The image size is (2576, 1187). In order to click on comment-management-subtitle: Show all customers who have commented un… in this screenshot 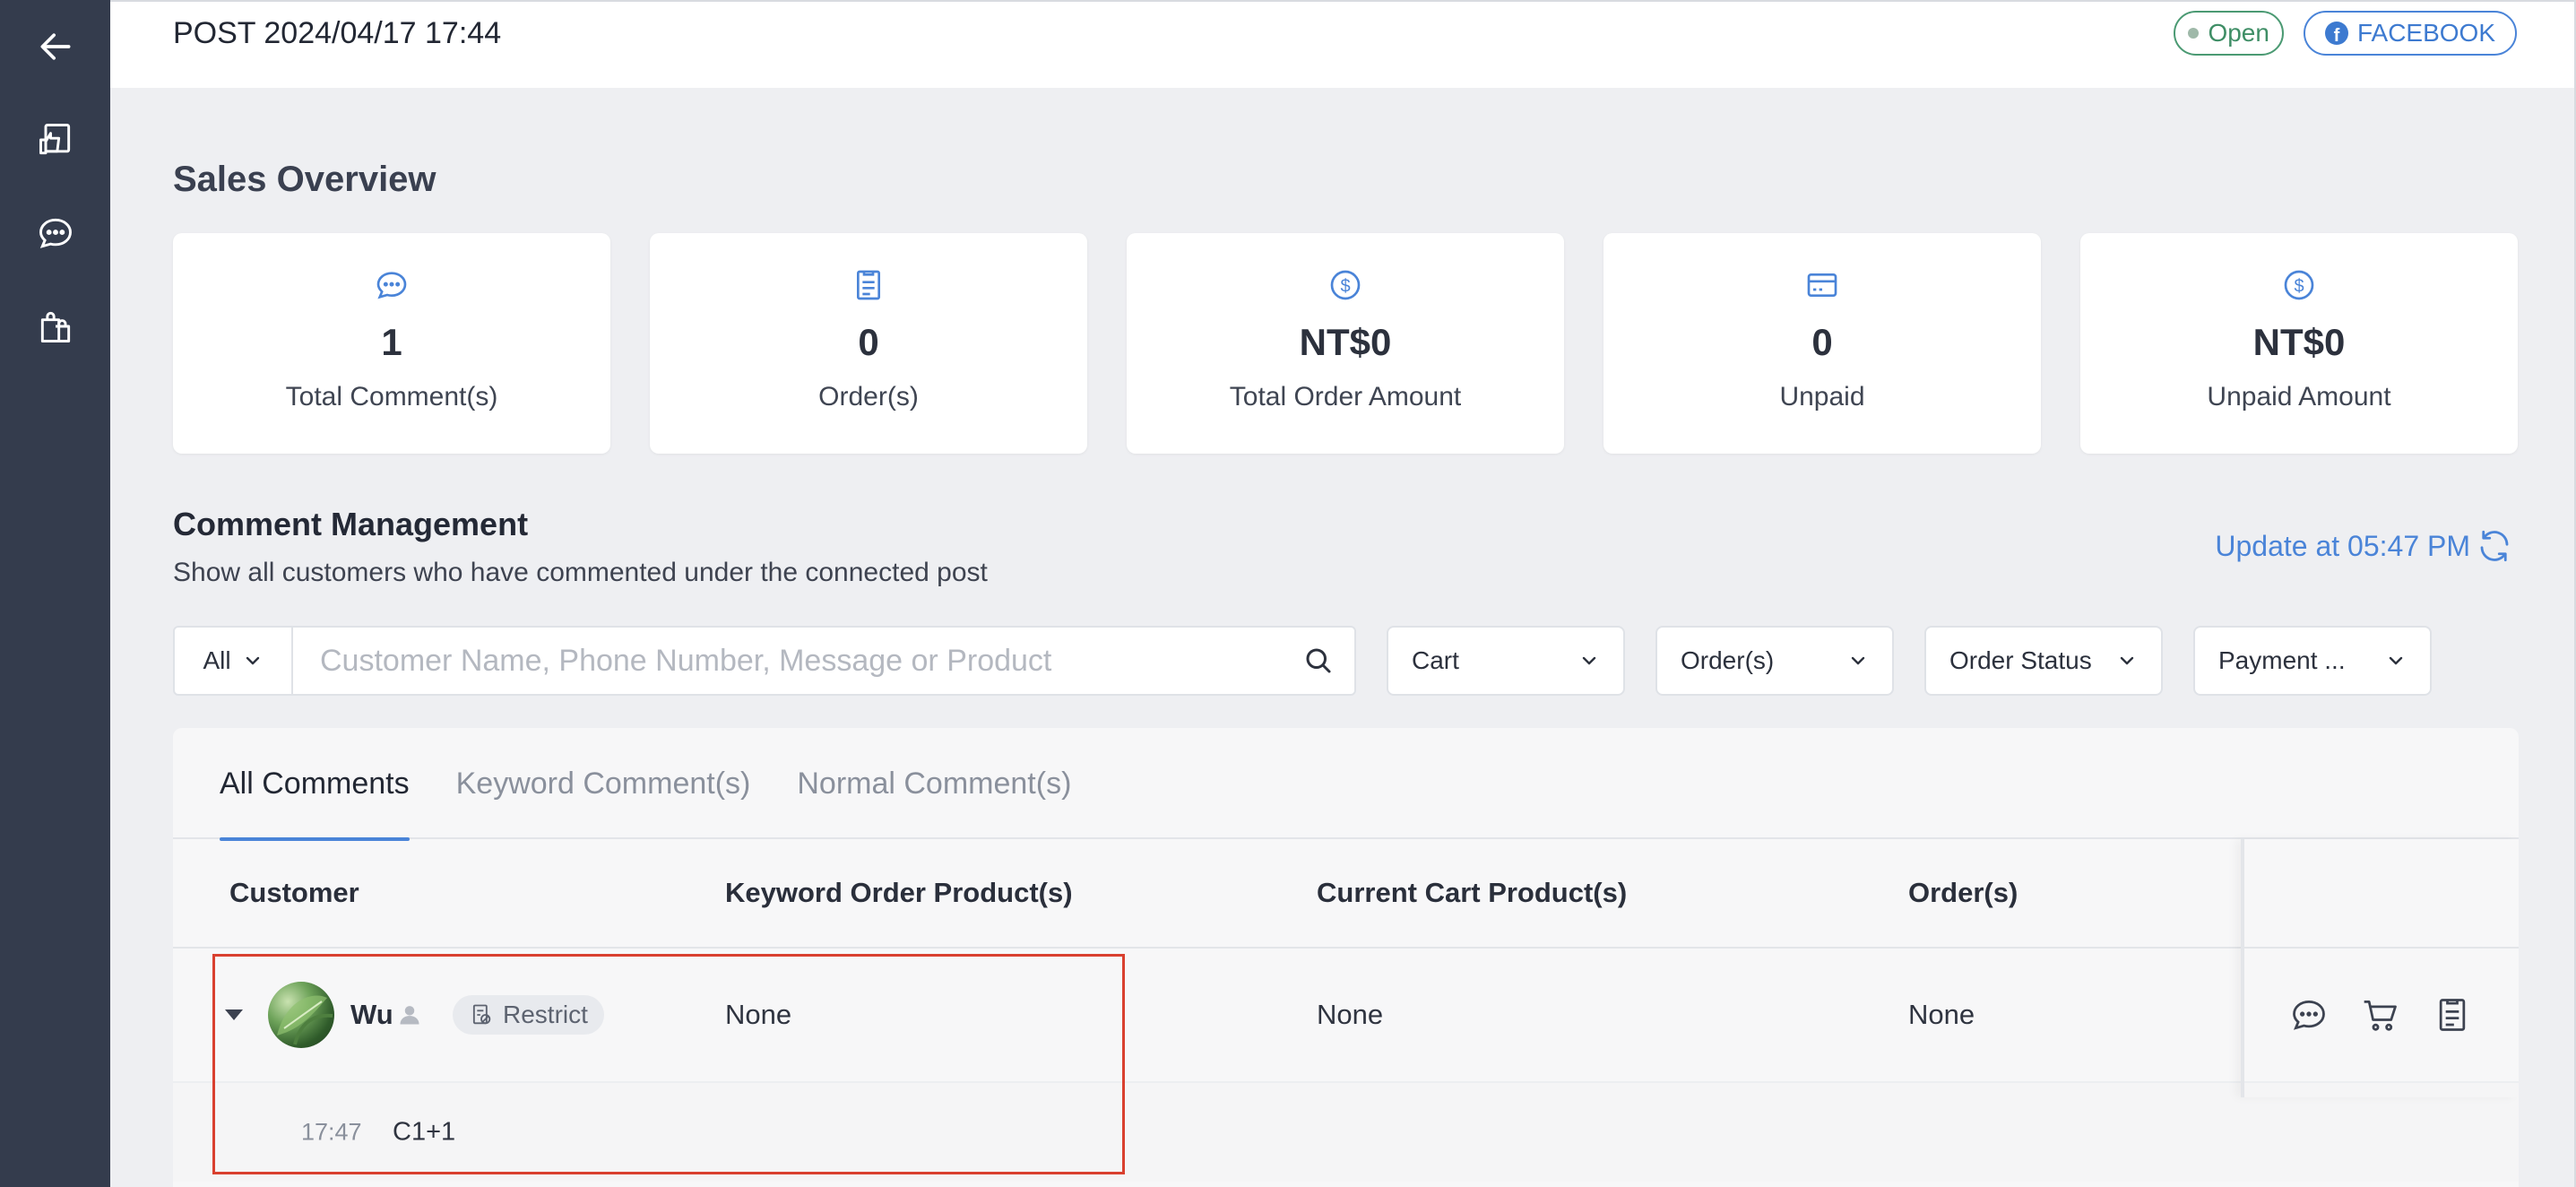, I will do `click(580, 572)`.